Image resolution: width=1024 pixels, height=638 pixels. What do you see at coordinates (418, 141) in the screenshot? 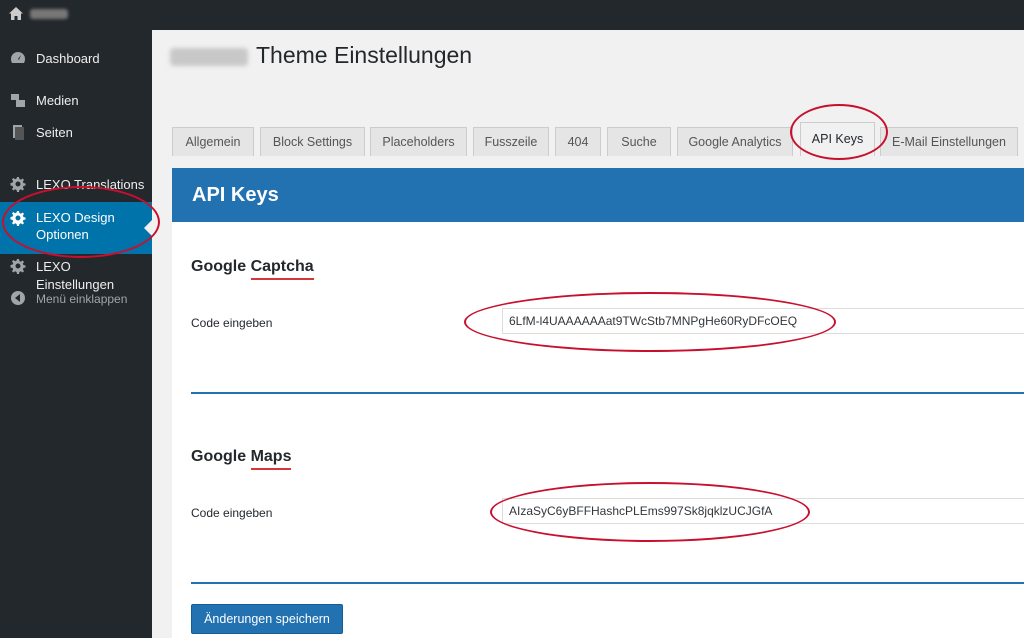
I see `tab-placeholders: Placeholders` at bounding box center [418, 141].